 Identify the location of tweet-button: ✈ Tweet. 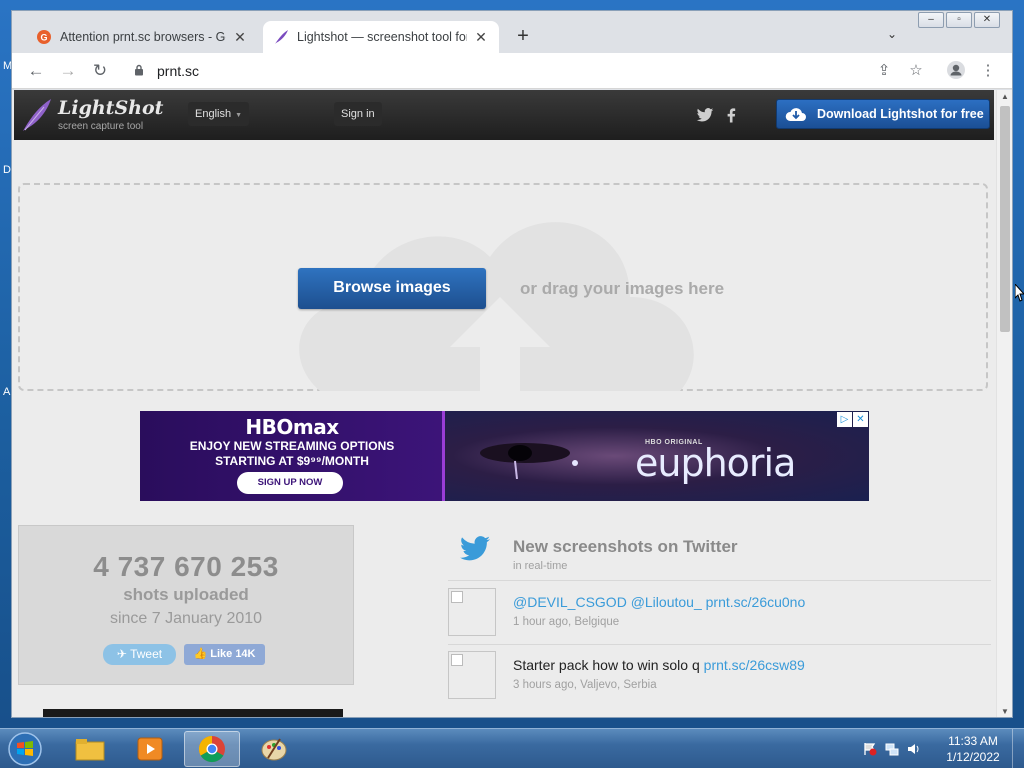
(139, 654).